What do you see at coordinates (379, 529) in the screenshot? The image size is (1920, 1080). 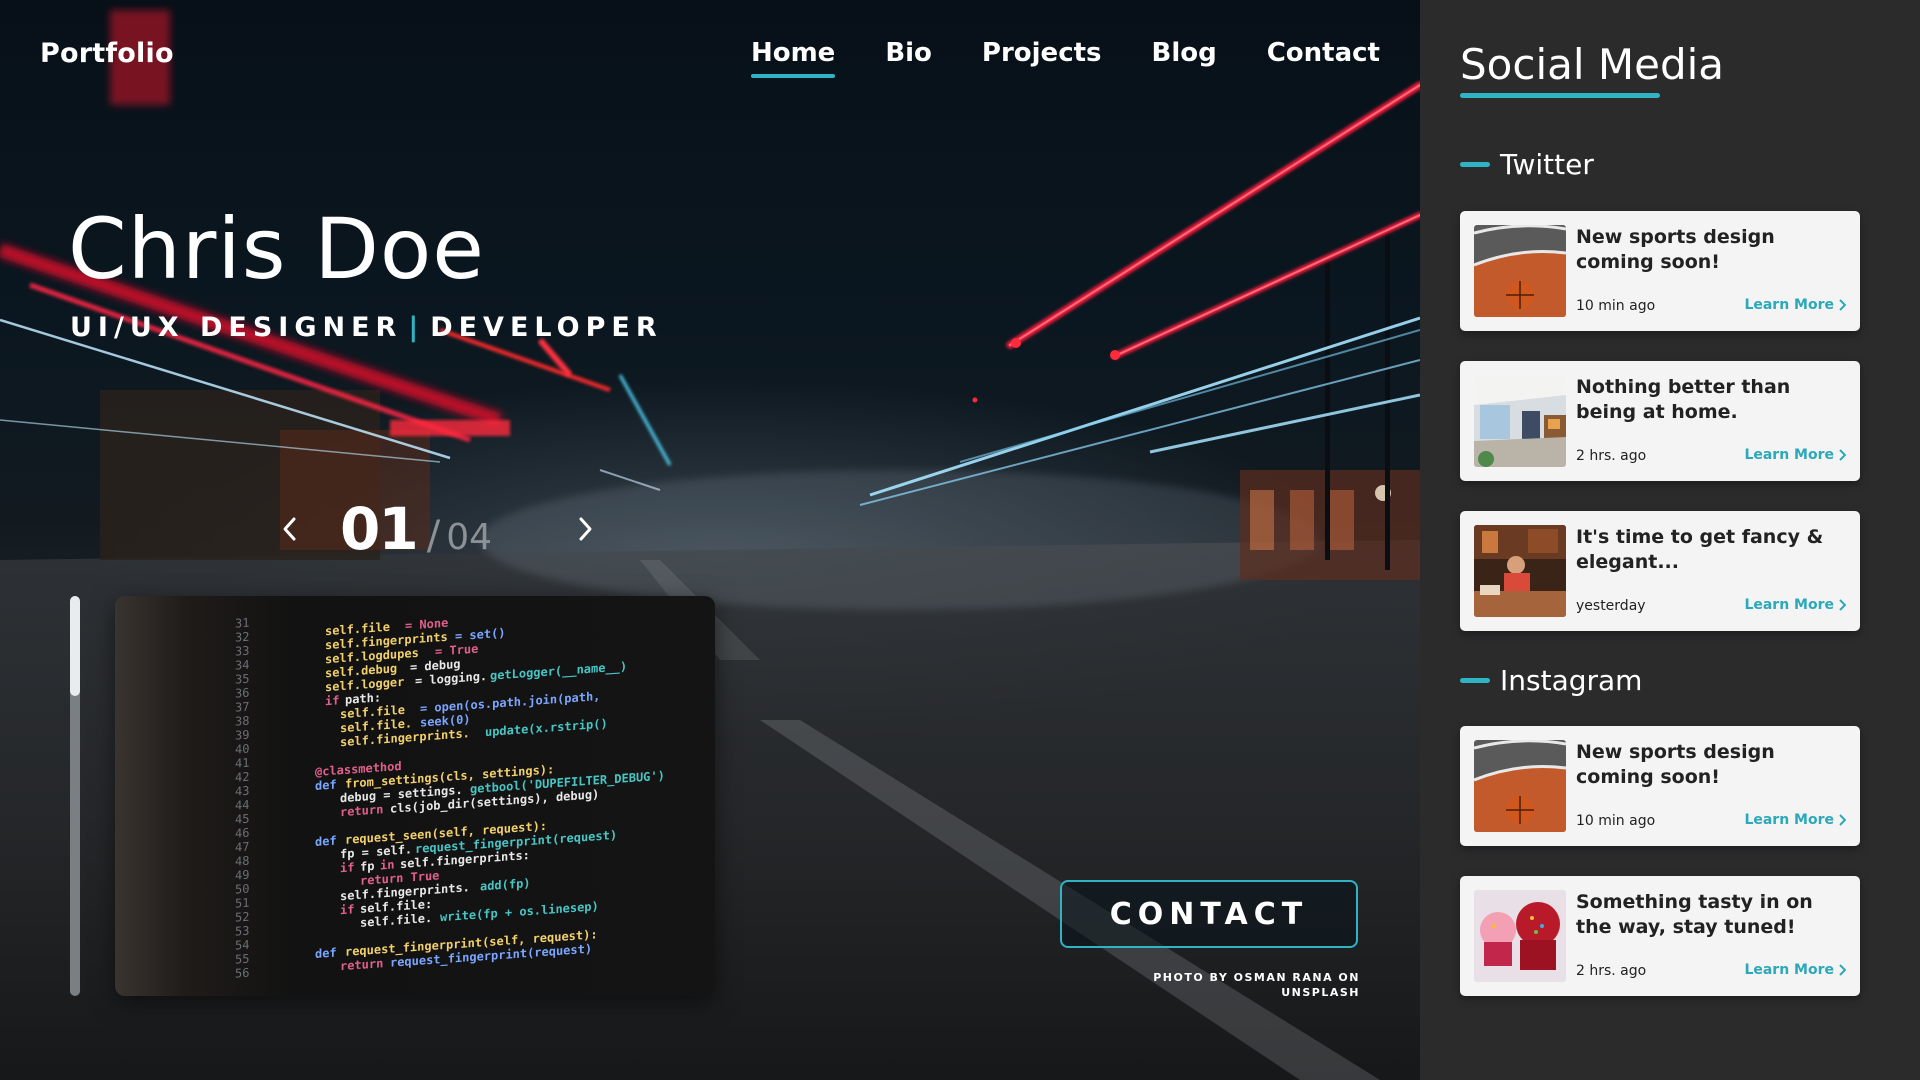 I see `slide-current: 01` at bounding box center [379, 529].